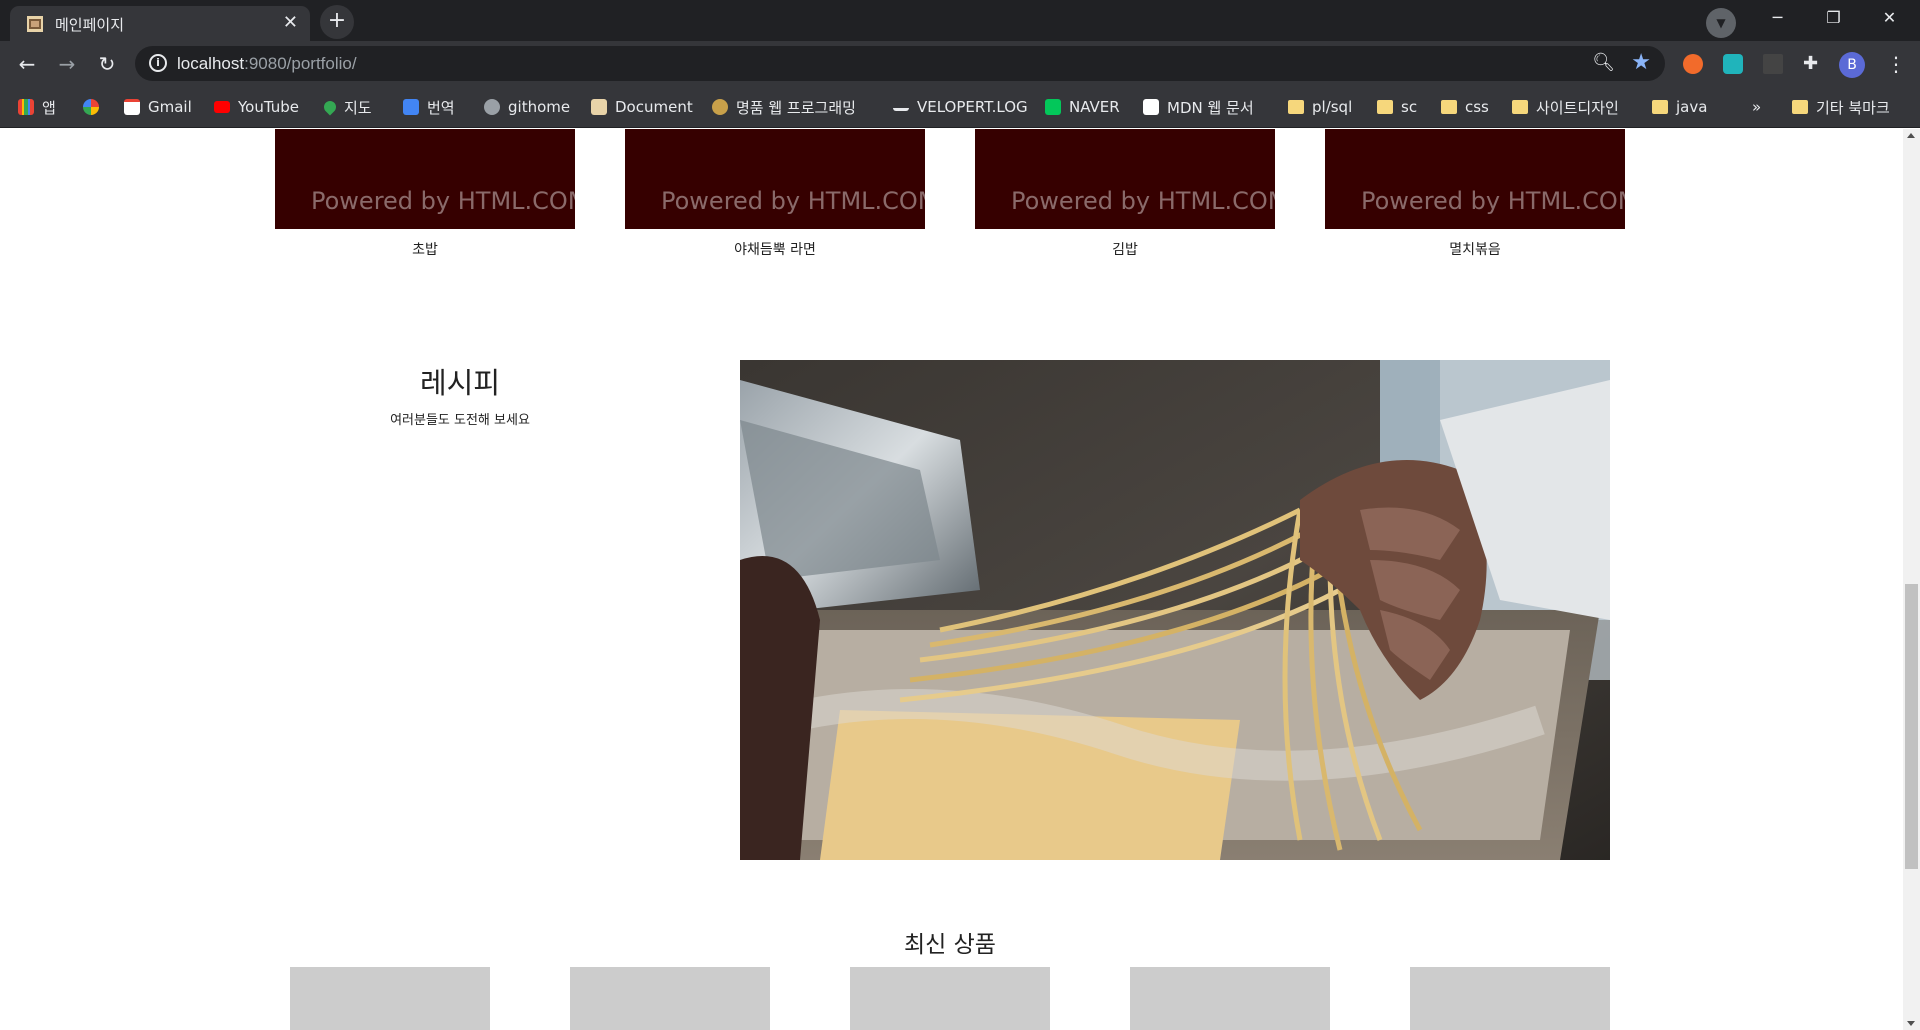  I want to click on bookmarks-overflow-chevron-icon: », so click(1756, 107).